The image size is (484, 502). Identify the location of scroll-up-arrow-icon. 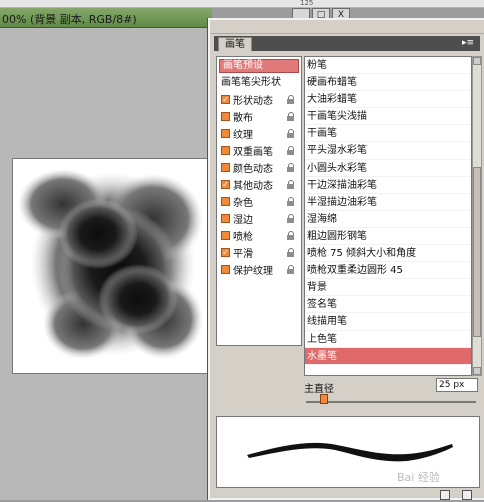
(477, 61).